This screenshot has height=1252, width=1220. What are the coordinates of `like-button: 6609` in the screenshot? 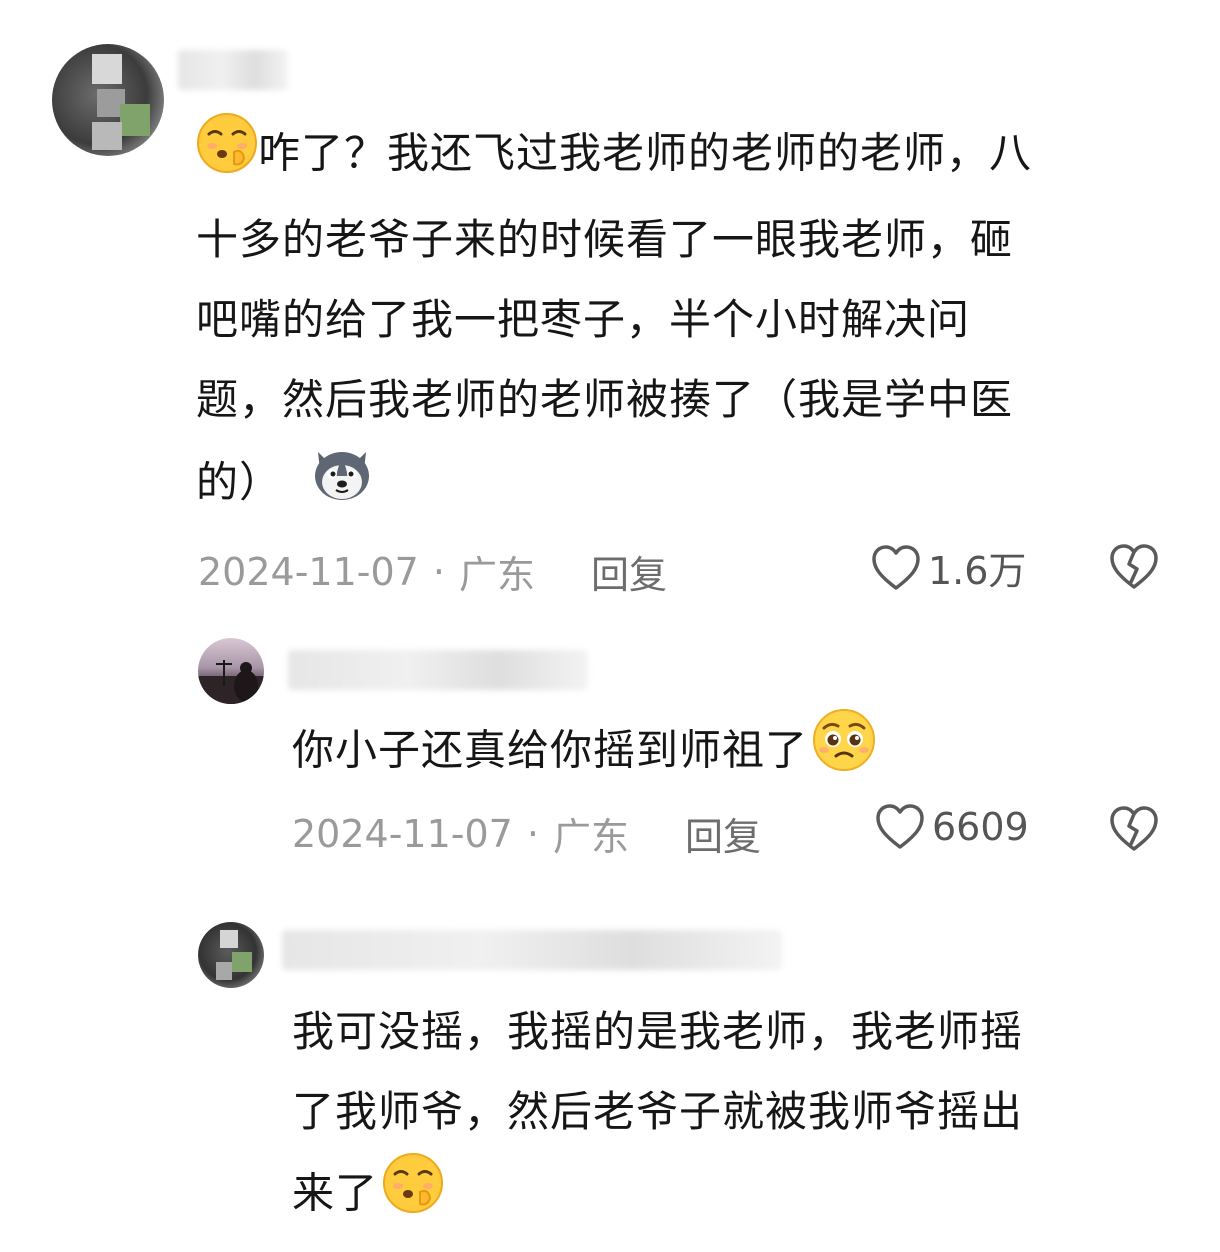 It's located at (951, 827).